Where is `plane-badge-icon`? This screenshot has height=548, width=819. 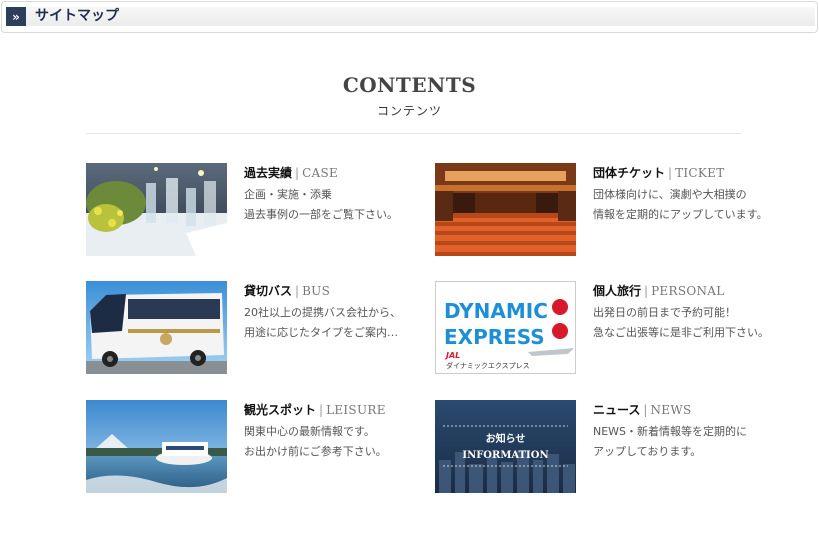
plane-badge-icon is located at coordinates (560, 307).